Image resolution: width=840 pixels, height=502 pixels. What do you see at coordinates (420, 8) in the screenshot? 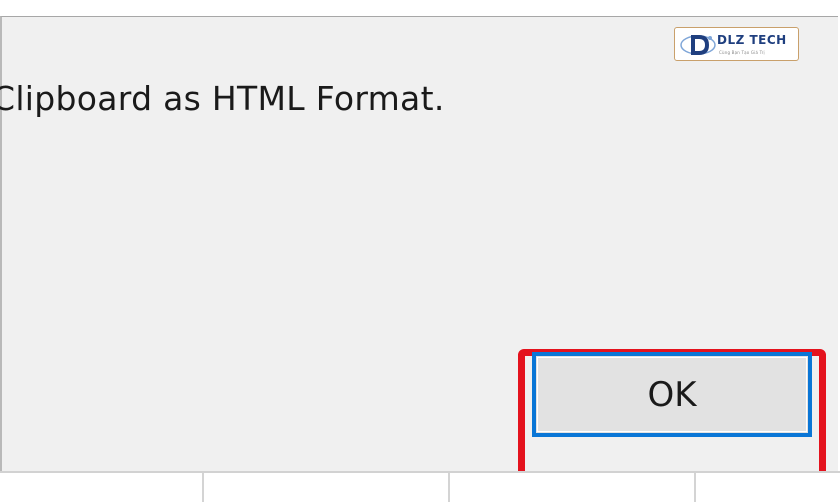
I see `background-top-strip` at bounding box center [420, 8].